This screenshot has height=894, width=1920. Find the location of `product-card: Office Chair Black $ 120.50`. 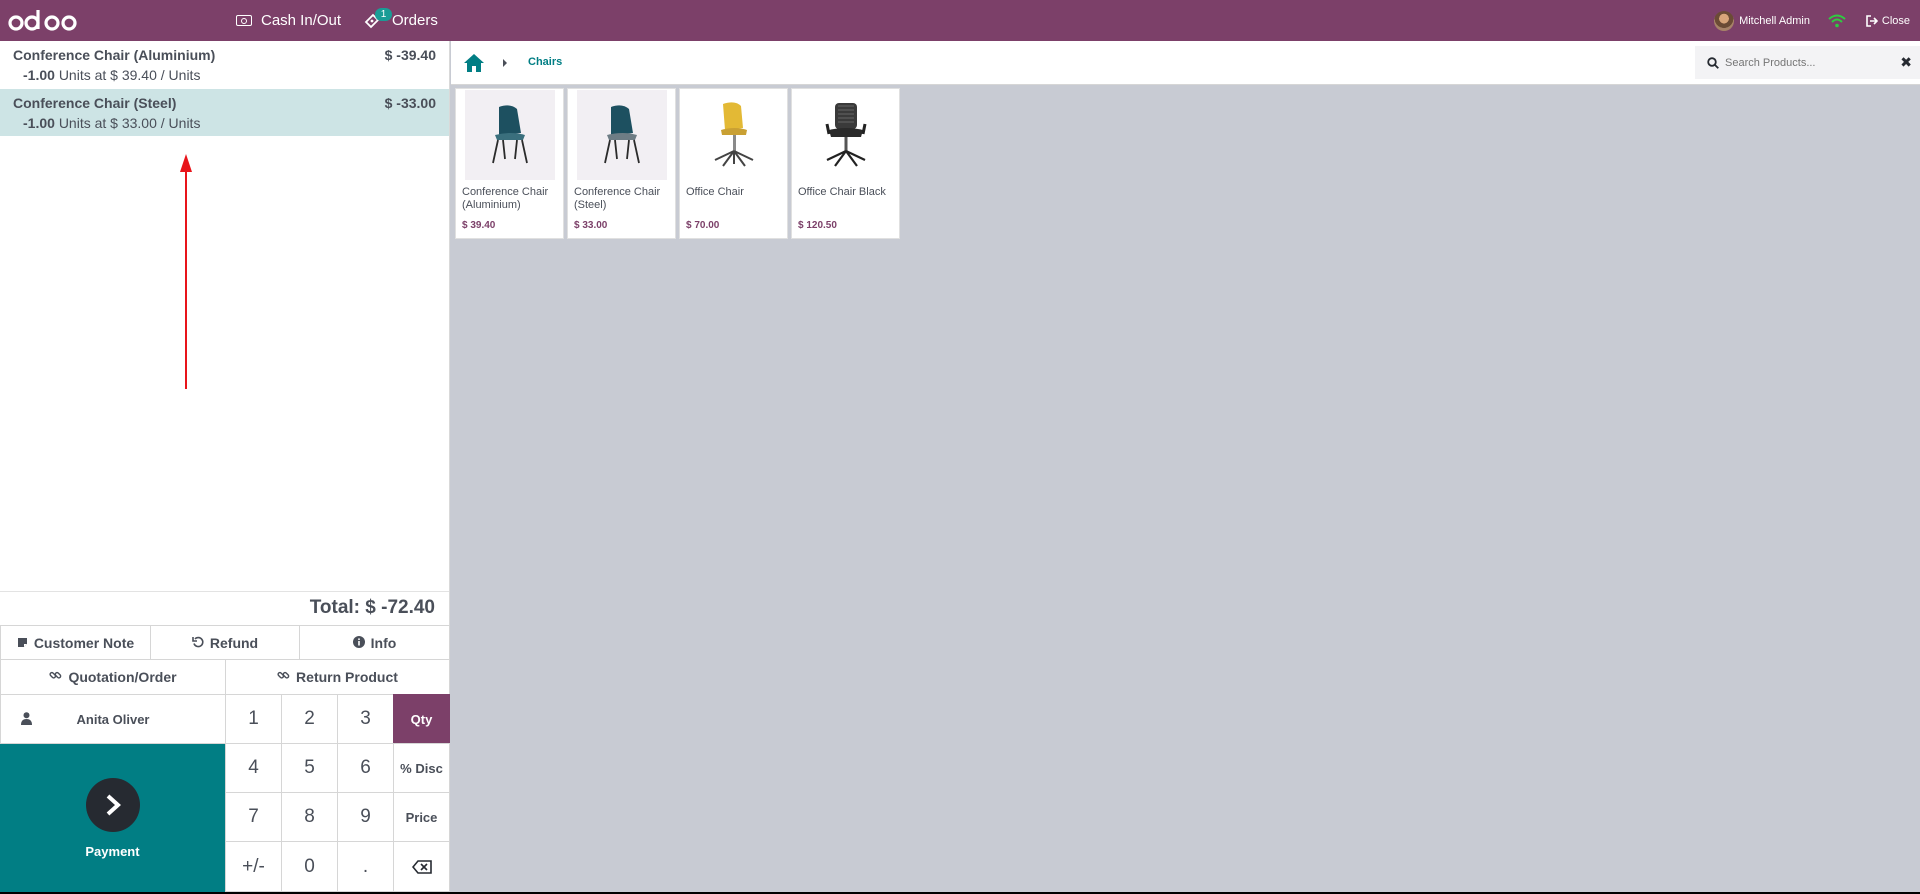

product-card: Office Chair Black $ 120.50 is located at coordinates (845, 163).